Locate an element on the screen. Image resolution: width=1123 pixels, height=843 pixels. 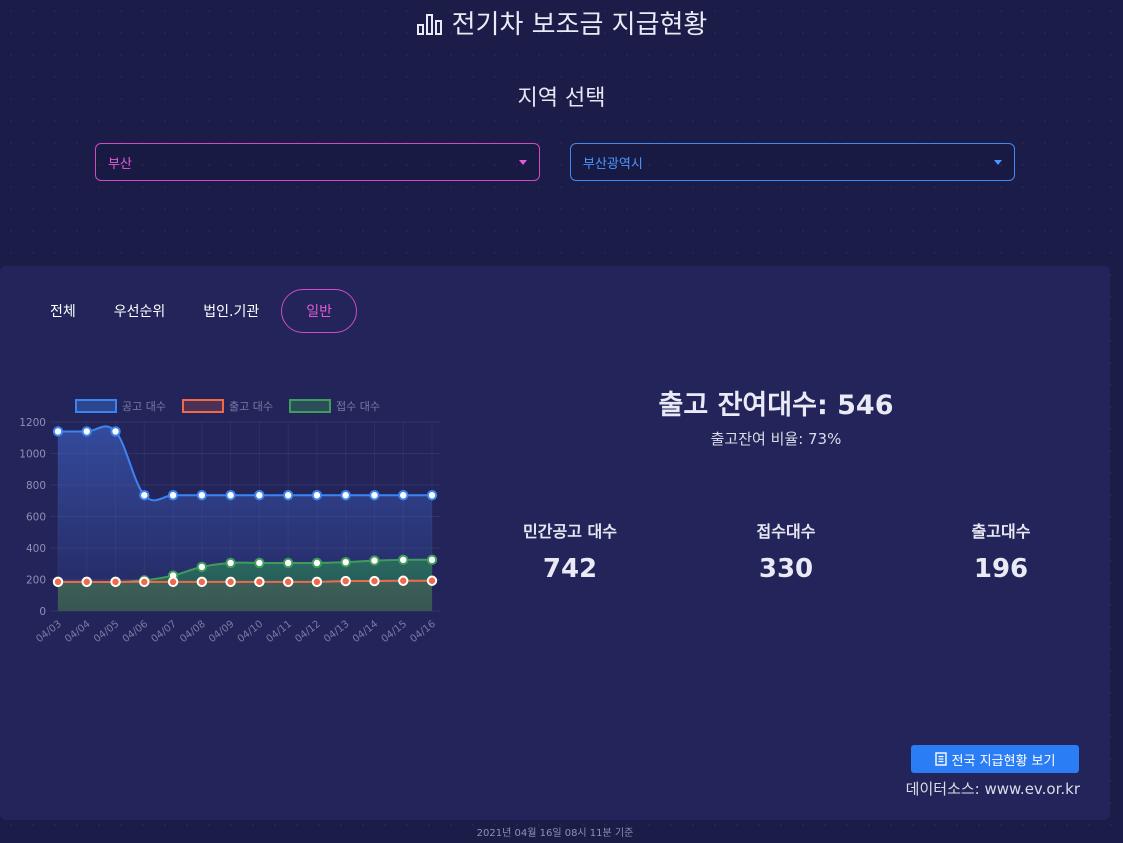
bar-chart-icon is located at coordinates (429, 24).